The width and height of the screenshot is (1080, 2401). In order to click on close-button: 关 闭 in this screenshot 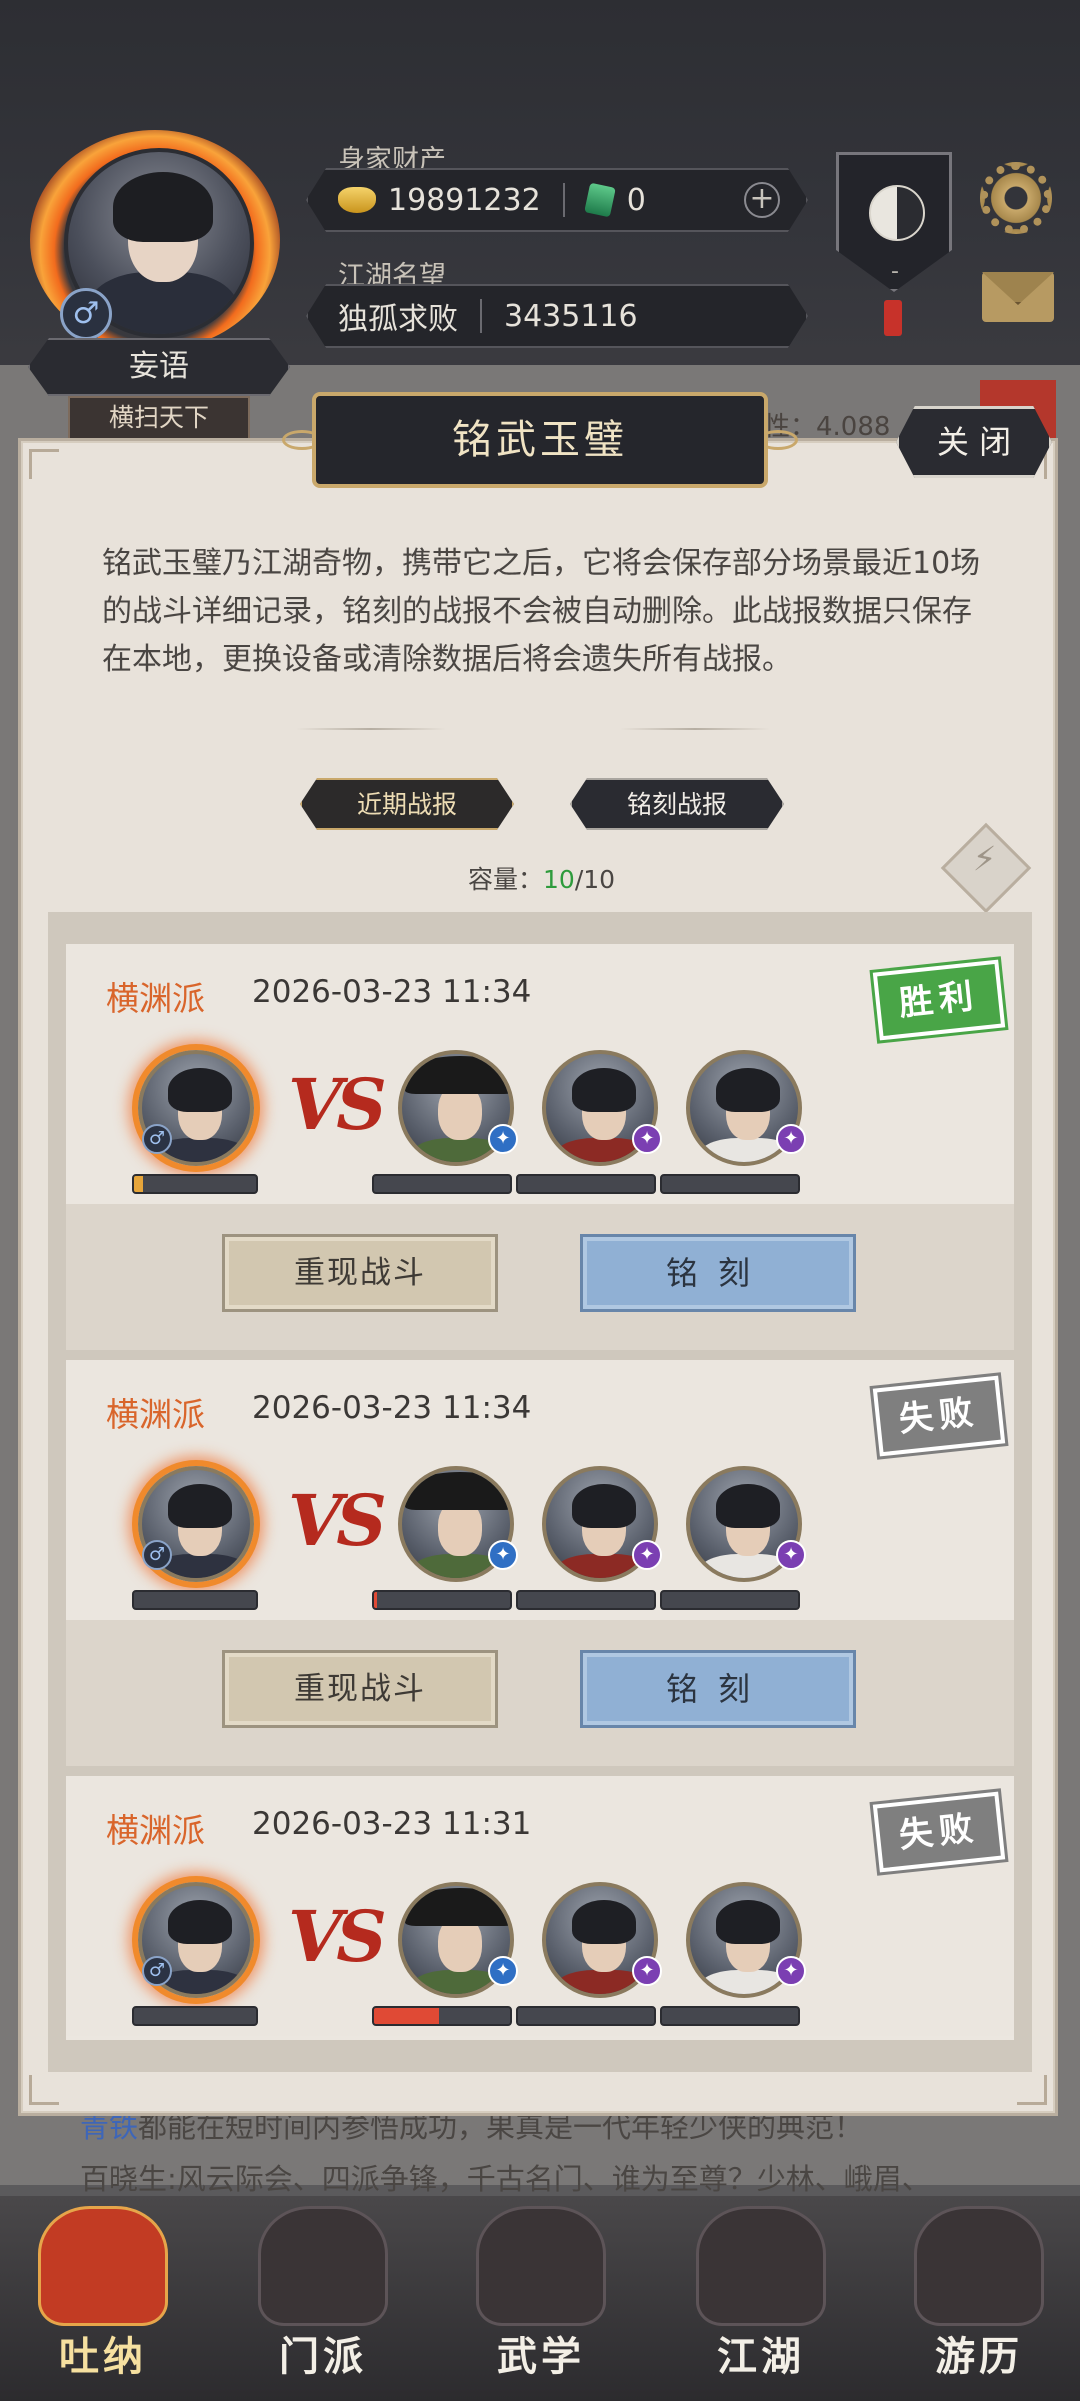, I will do `click(974, 442)`.